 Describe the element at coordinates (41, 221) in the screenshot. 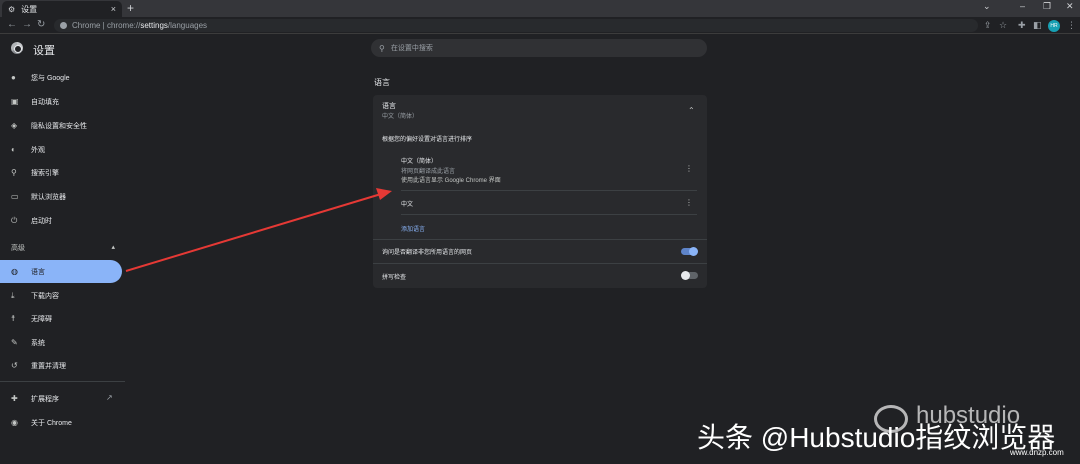

I see `sidebar-item-label: 启动时` at that location.